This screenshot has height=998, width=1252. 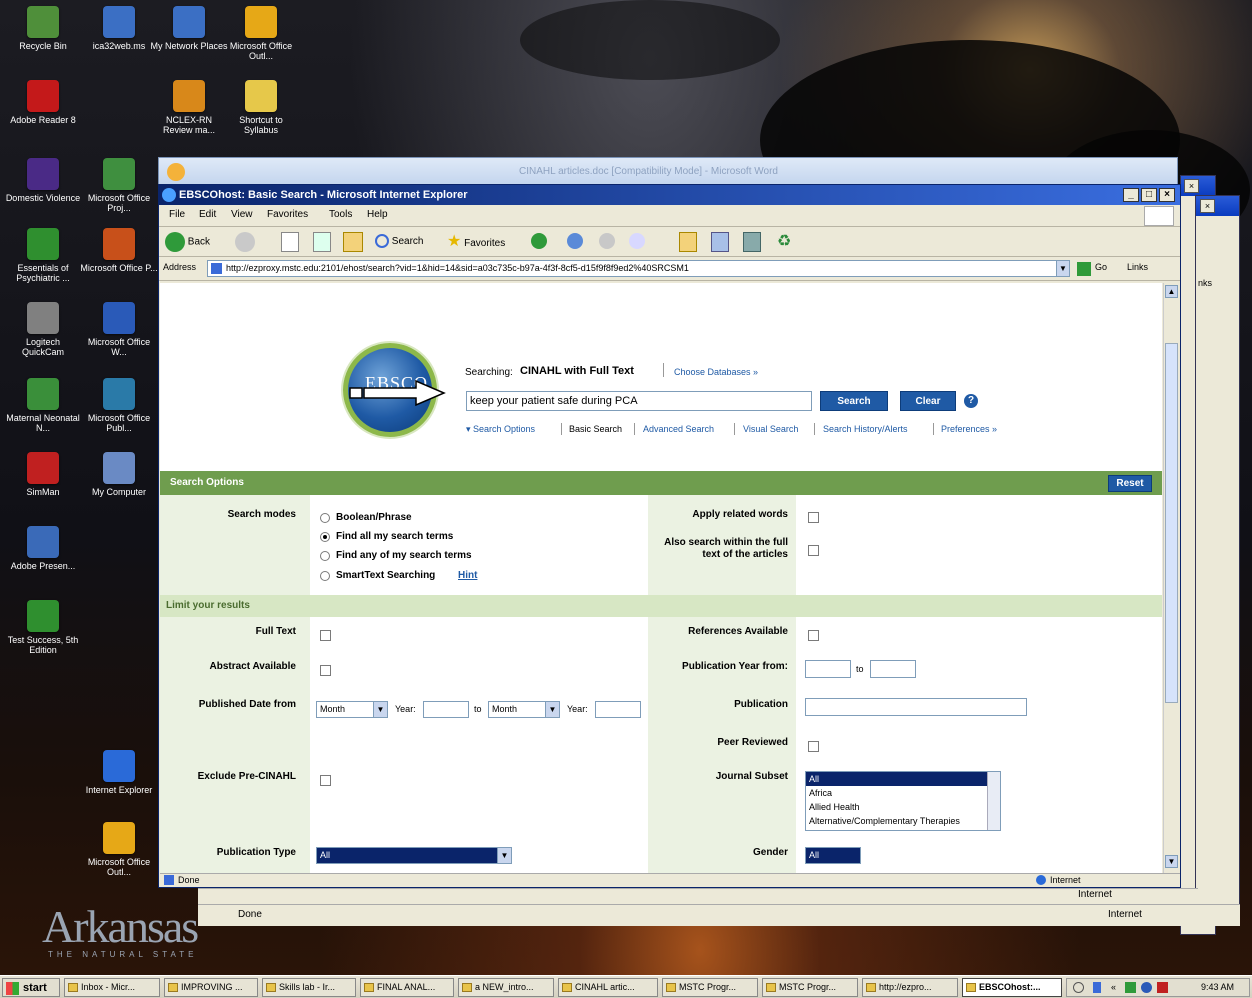 What do you see at coordinates (467, 575) in the screenshot?
I see `hint-link: Hint` at bounding box center [467, 575].